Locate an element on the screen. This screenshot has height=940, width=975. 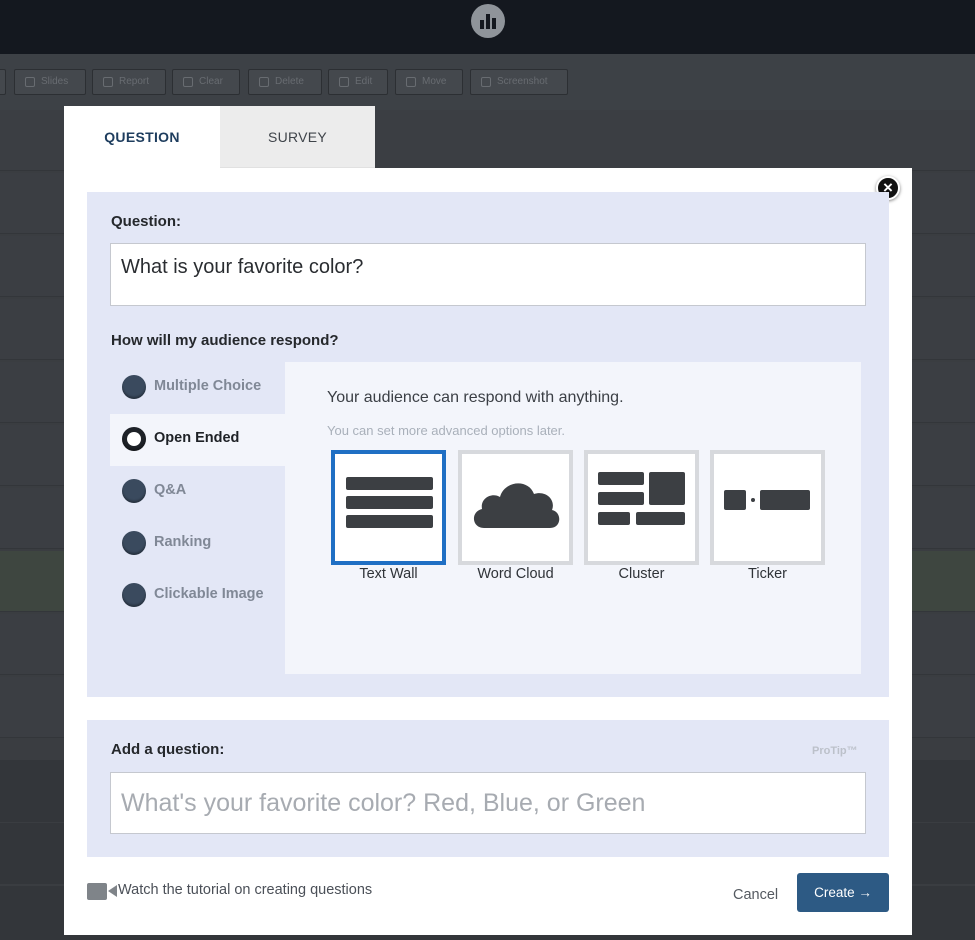
viz-label-cluster: Cluster is located at coordinates (641, 574).